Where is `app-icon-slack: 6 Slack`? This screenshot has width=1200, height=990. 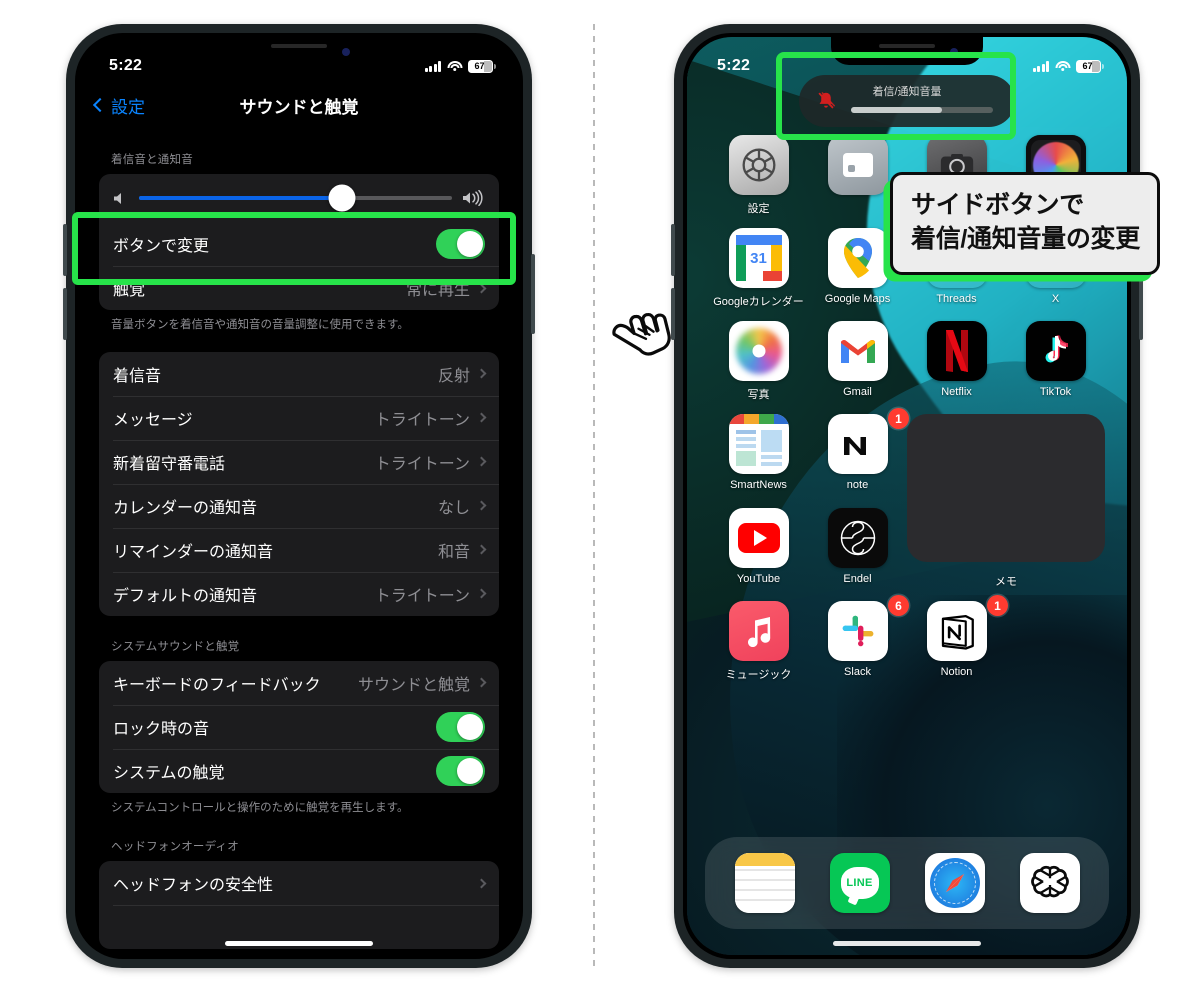
app-icon-slack: 6 Slack is located at coordinates (858, 638).